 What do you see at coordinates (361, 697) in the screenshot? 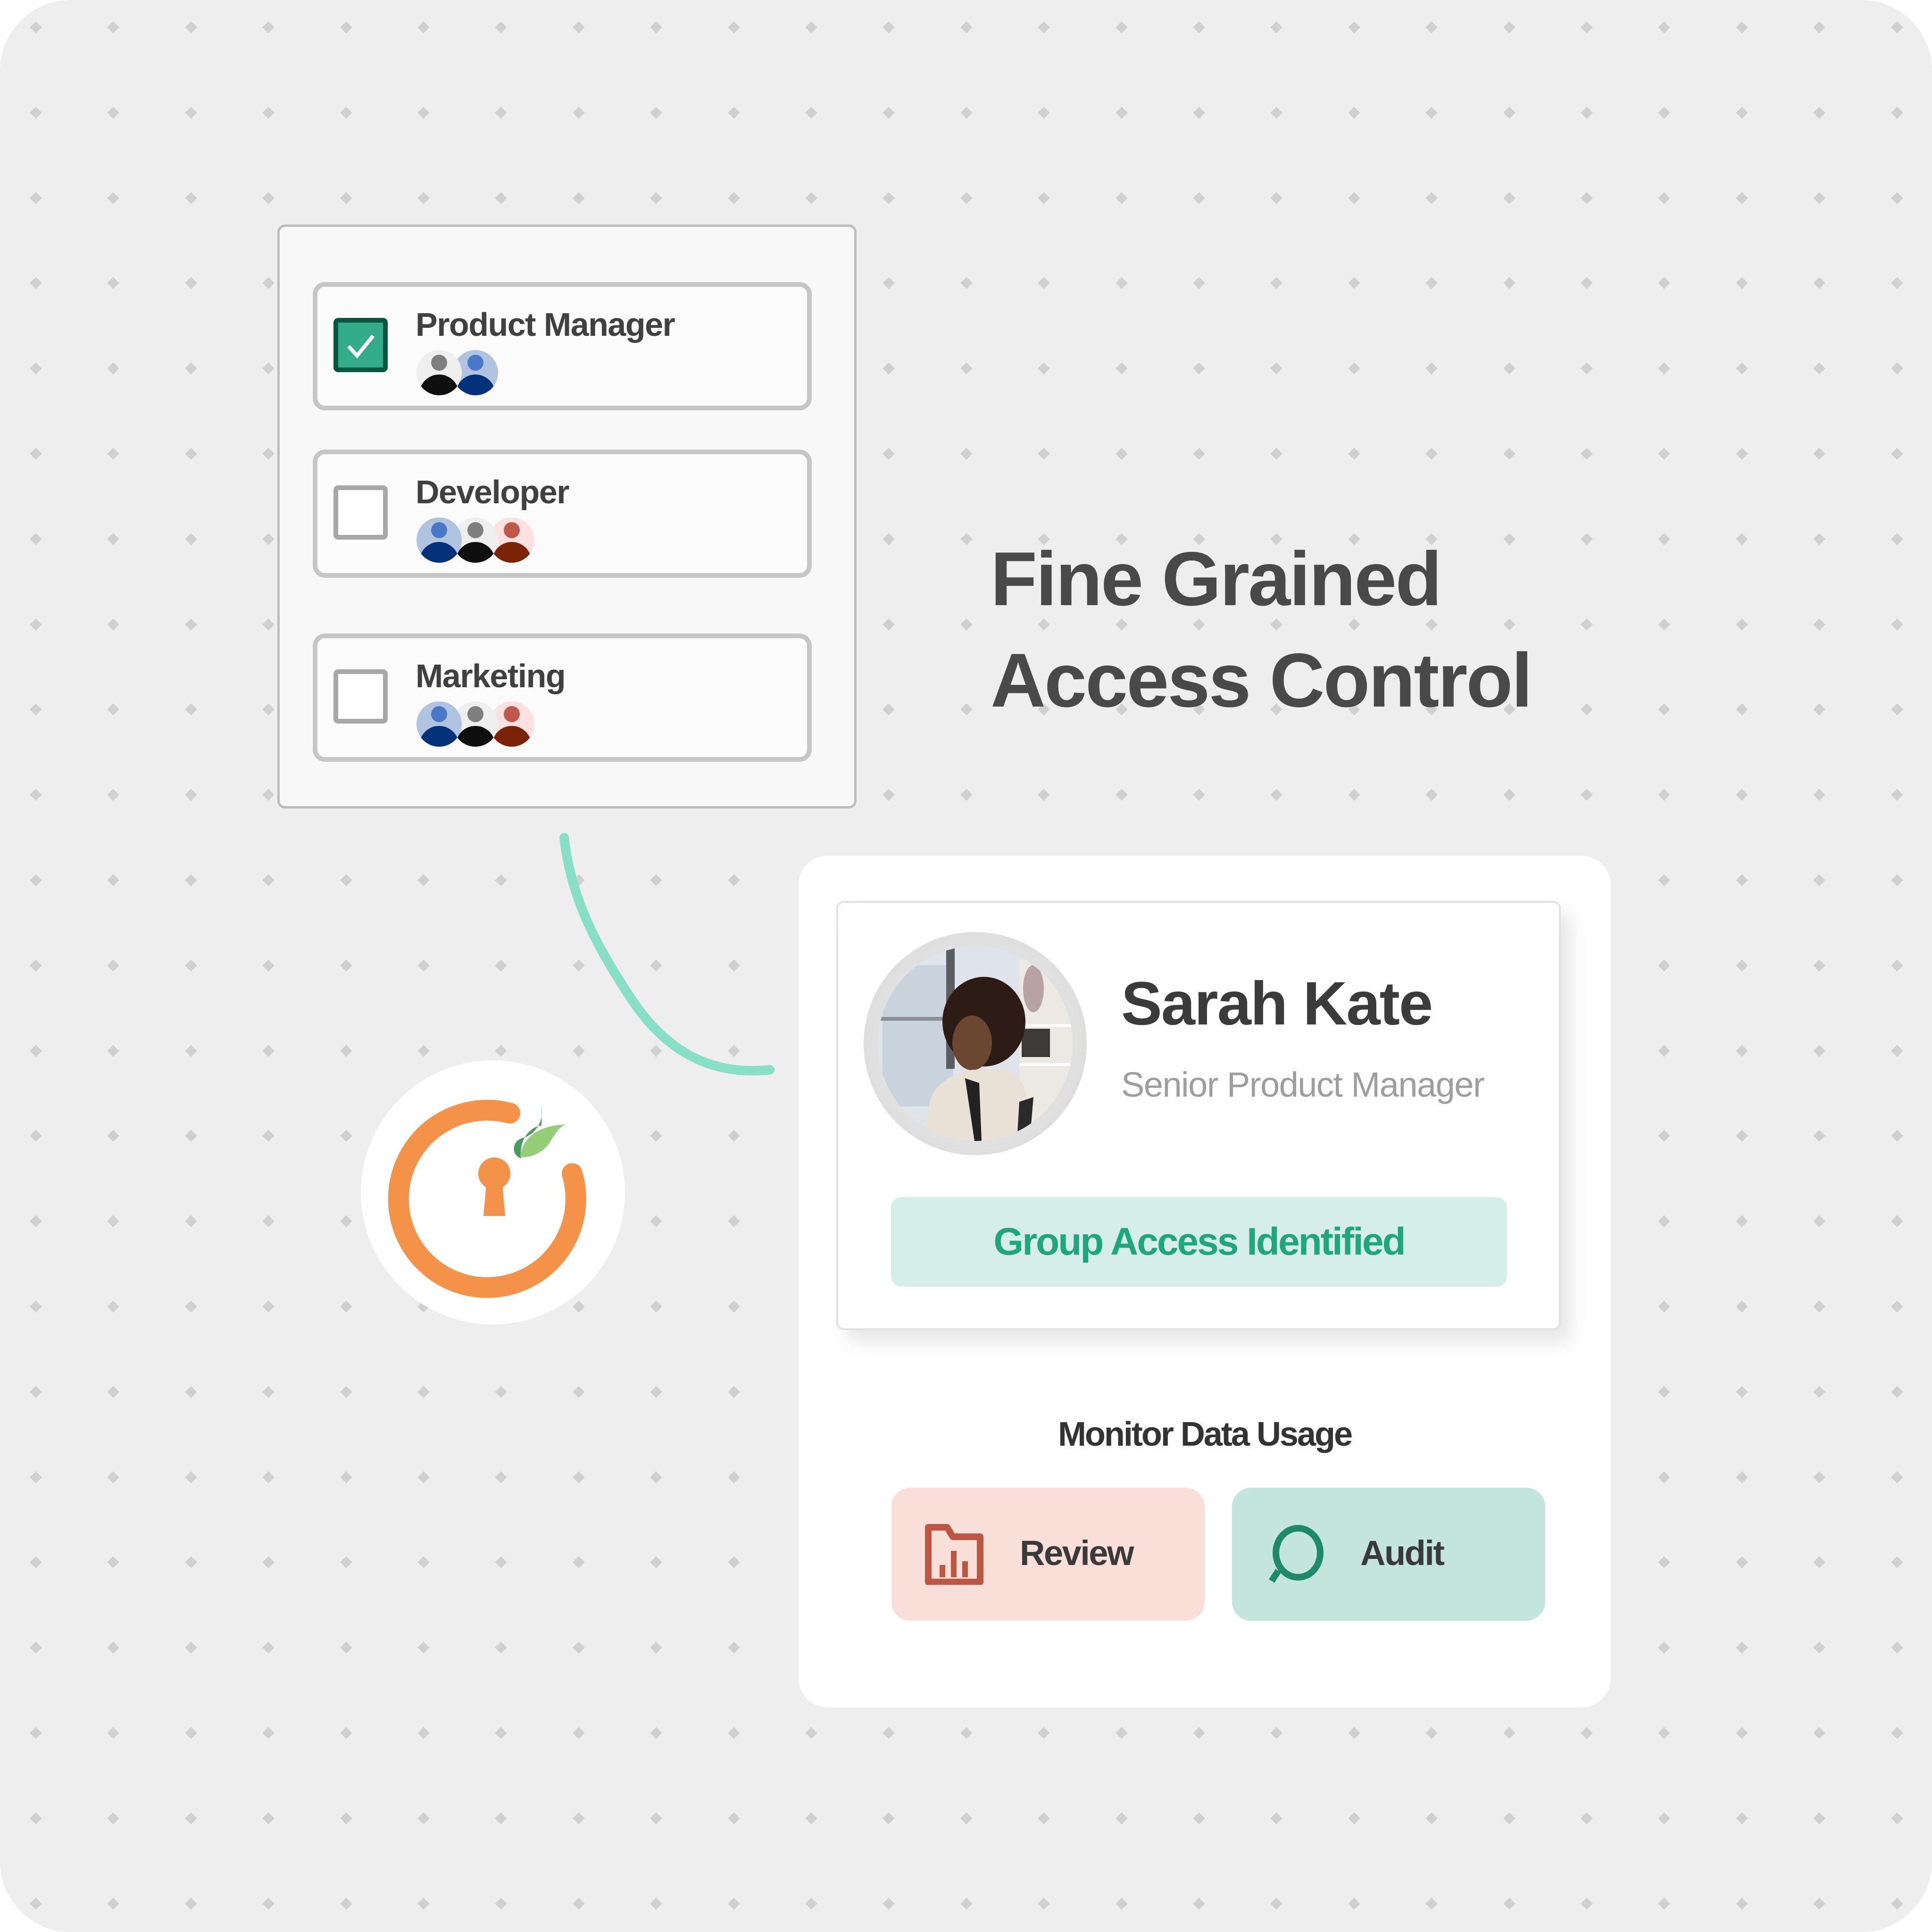
I see `role-checkbox-marketing` at bounding box center [361, 697].